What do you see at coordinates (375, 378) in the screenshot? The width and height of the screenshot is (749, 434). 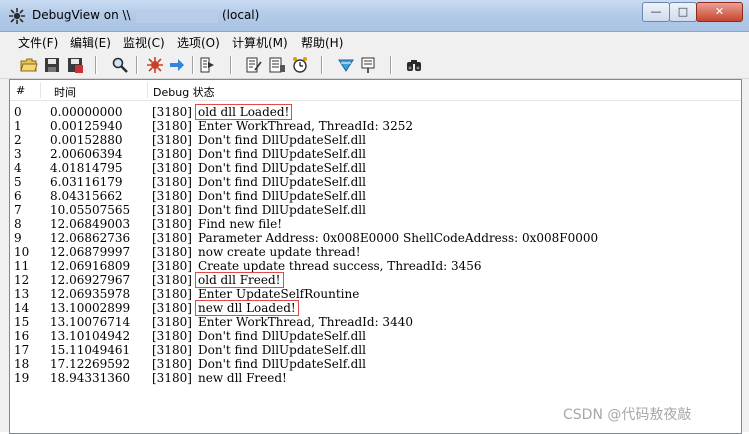 I see `log-row: 19 18.94331360 [3180] new dll Freed!` at bounding box center [375, 378].